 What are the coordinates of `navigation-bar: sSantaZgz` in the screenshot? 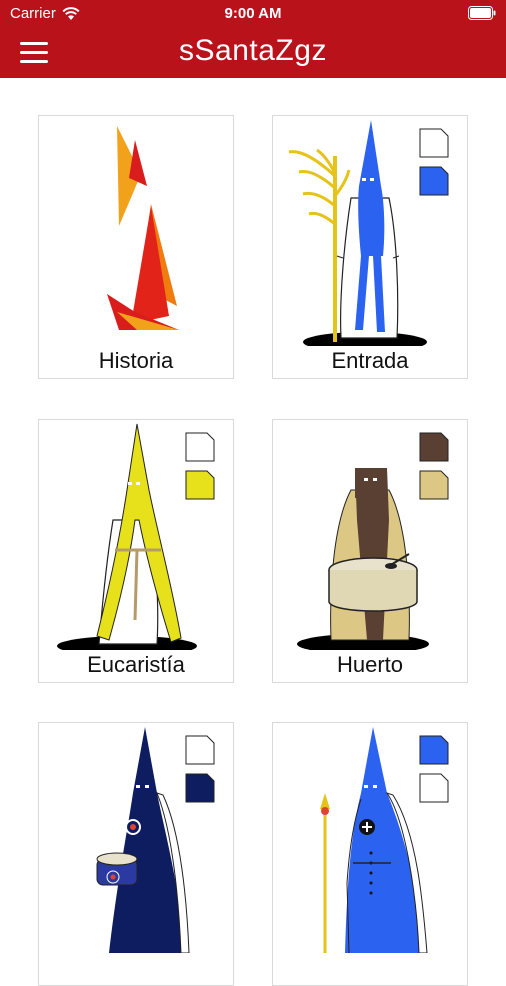 It's located at (253, 53).